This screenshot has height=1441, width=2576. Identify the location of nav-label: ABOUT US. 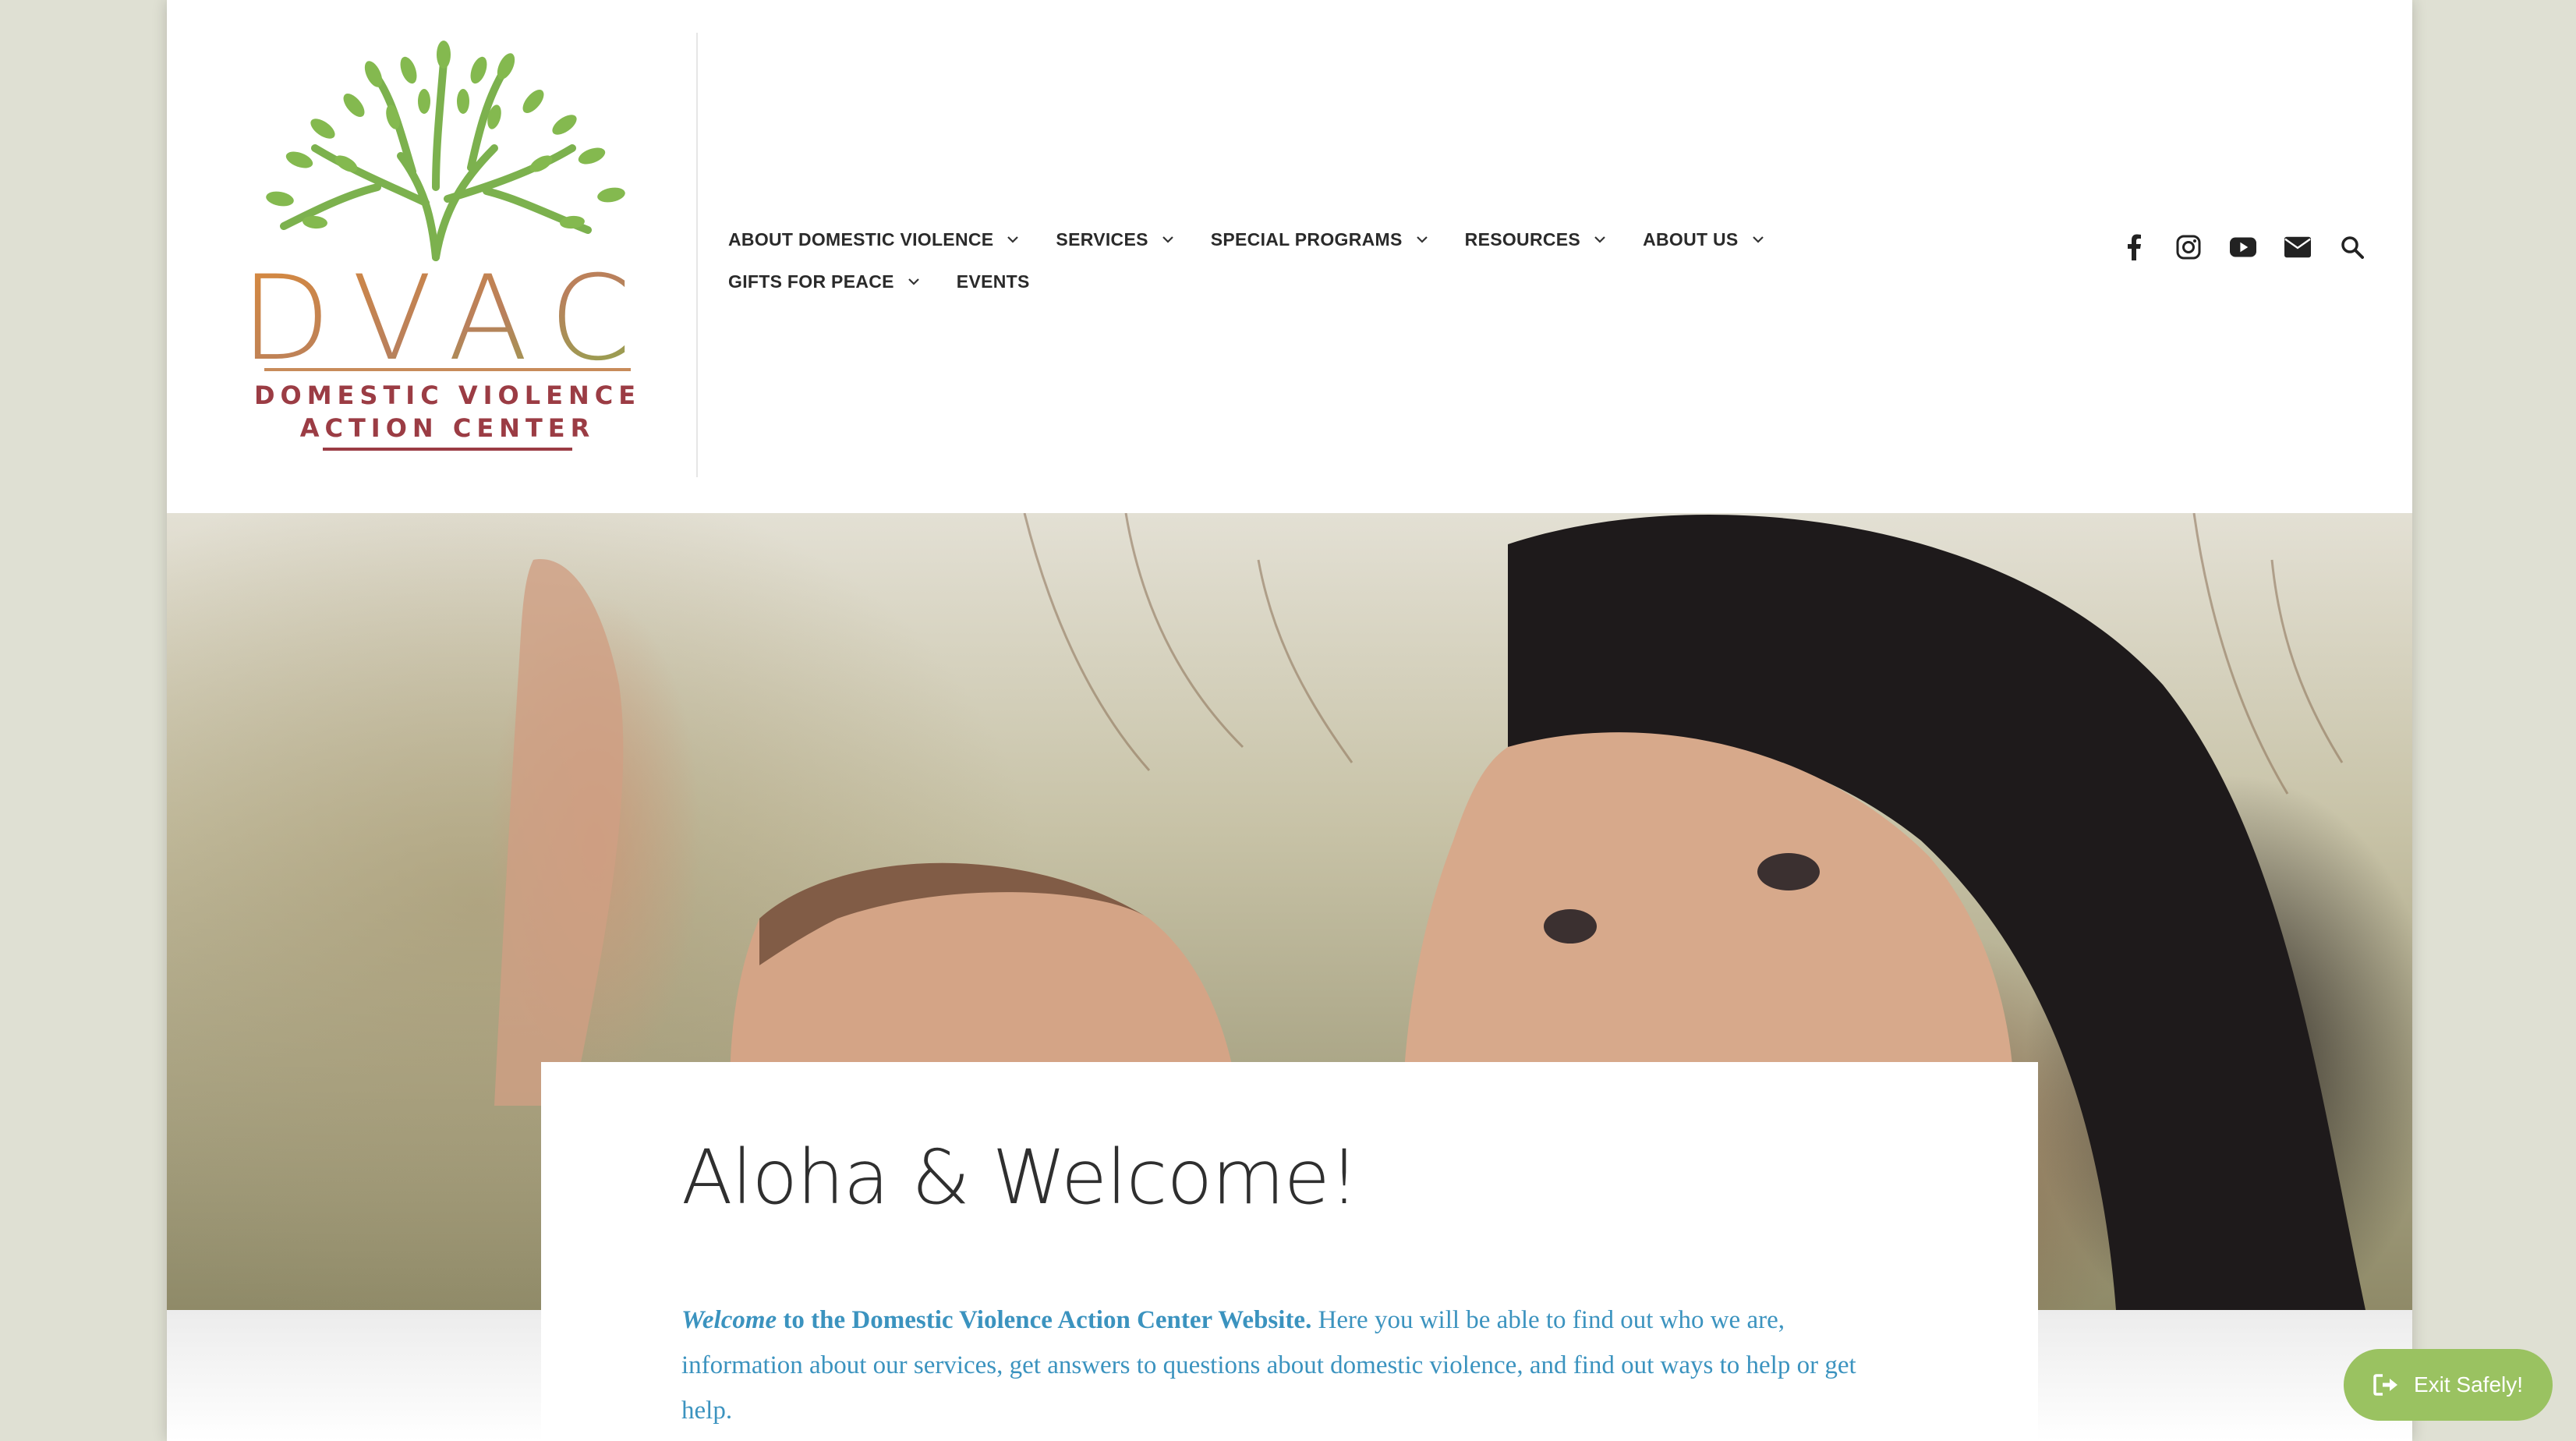
(1691, 239).